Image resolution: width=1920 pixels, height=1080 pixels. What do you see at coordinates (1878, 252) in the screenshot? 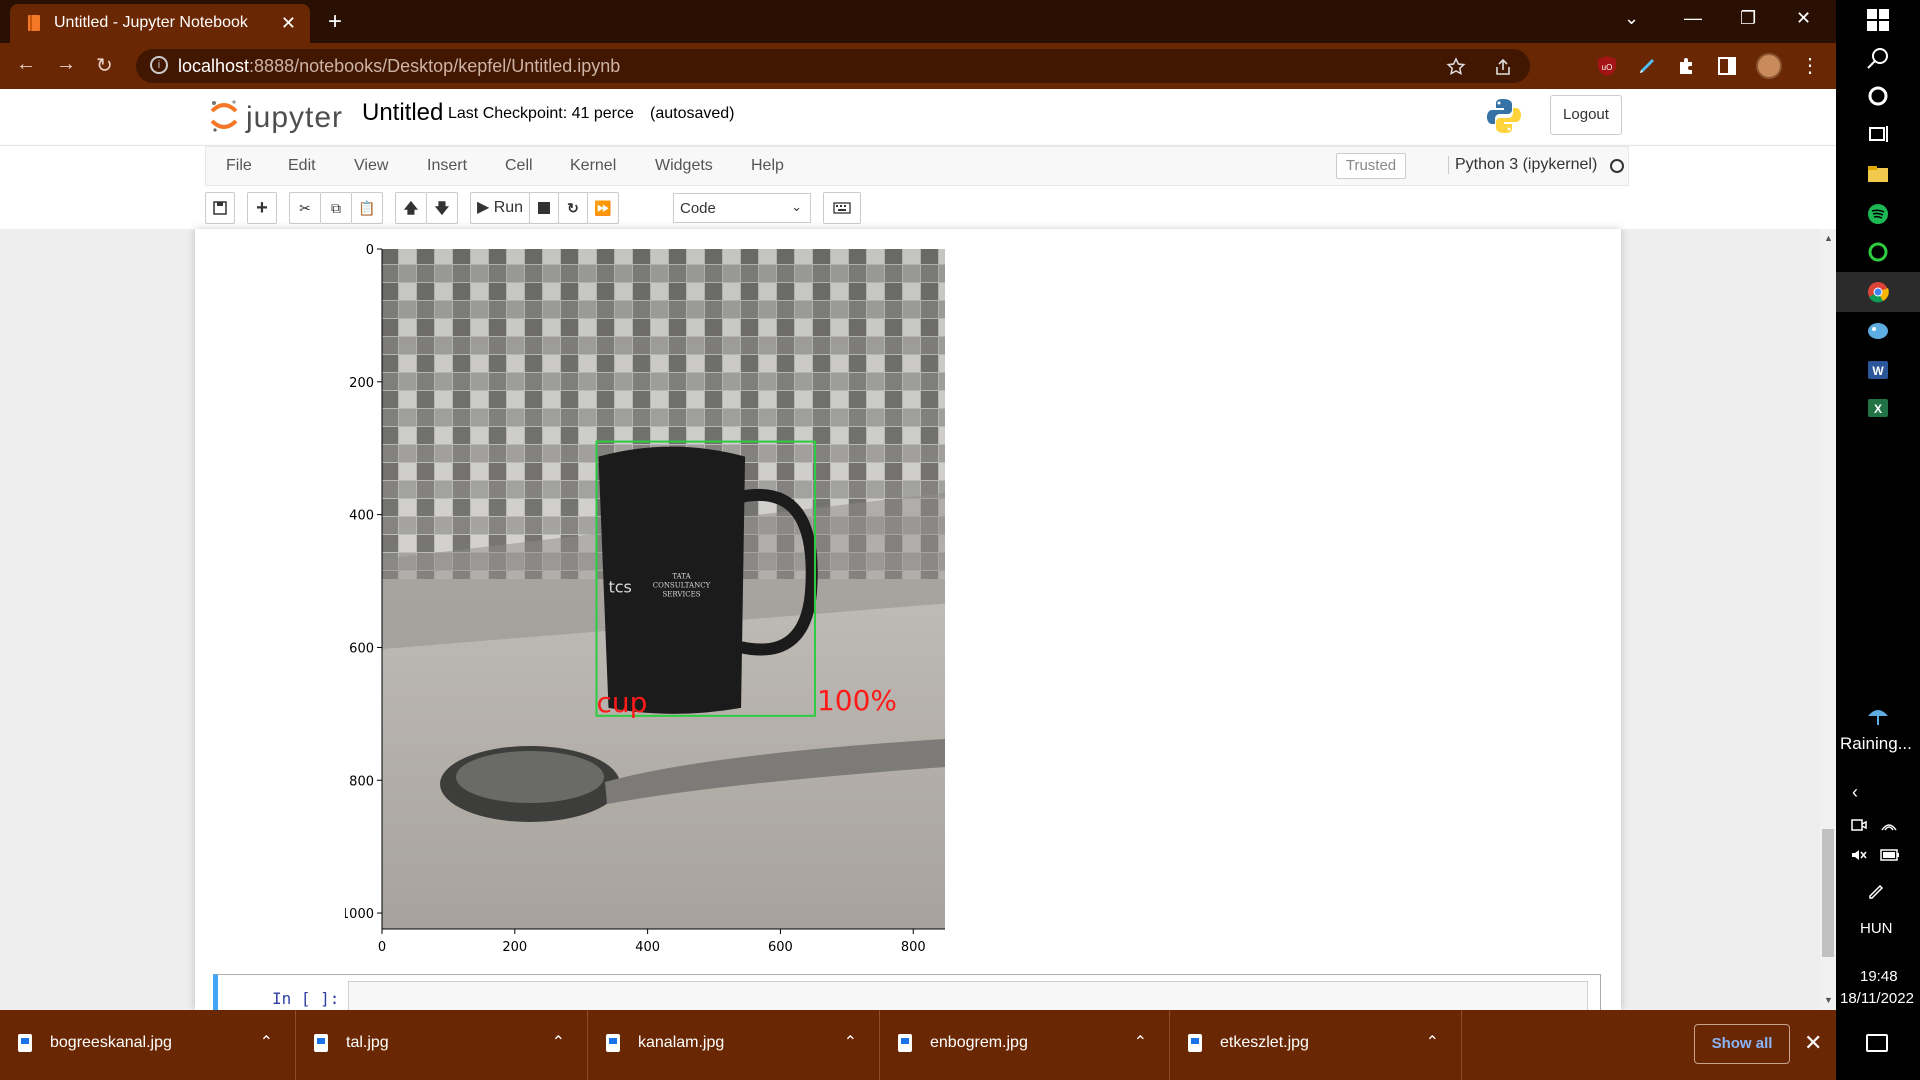
I see `app-ring-icon` at bounding box center [1878, 252].